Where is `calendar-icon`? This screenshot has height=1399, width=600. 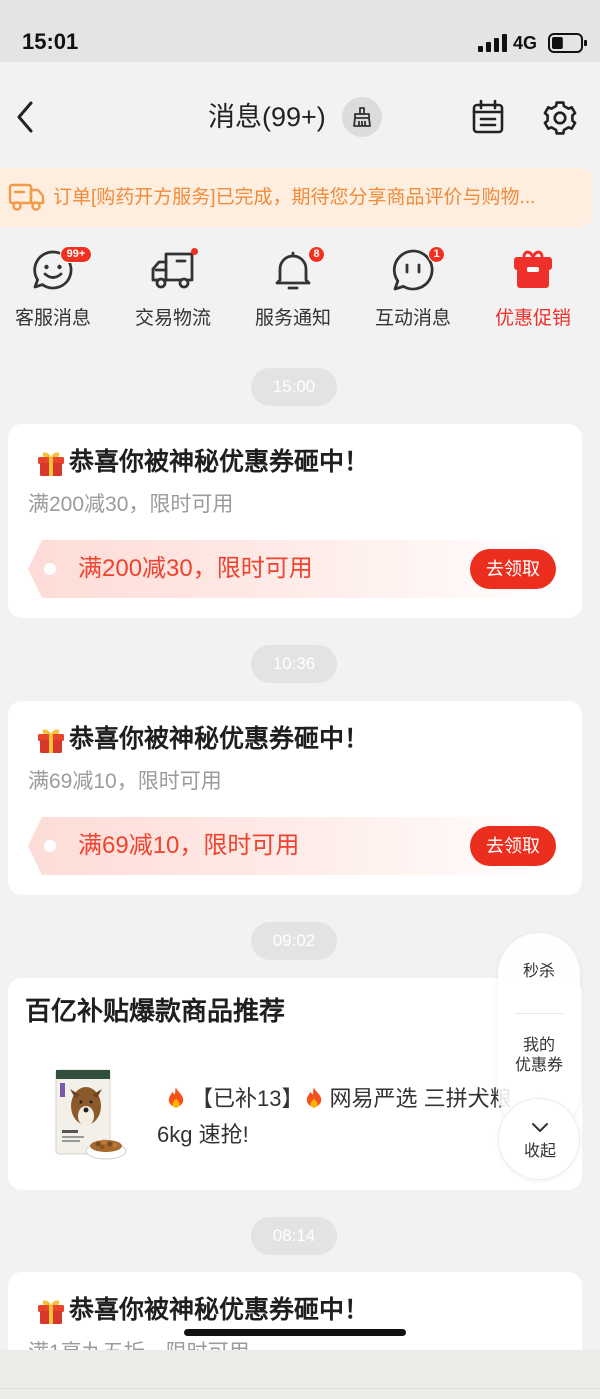 calendar-icon is located at coordinates (488, 116).